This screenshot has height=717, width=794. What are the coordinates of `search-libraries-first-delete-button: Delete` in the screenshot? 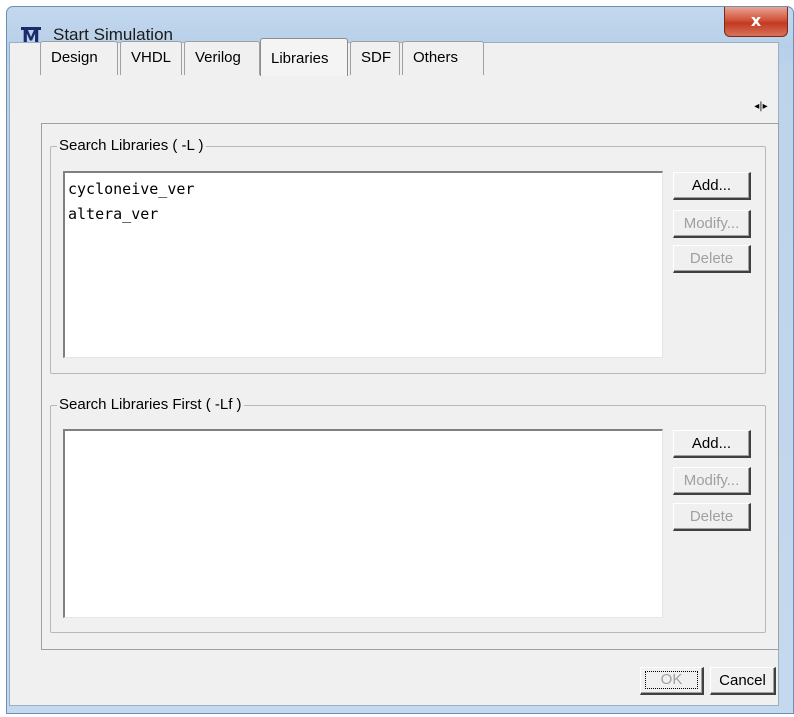 It's located at (712, 517).